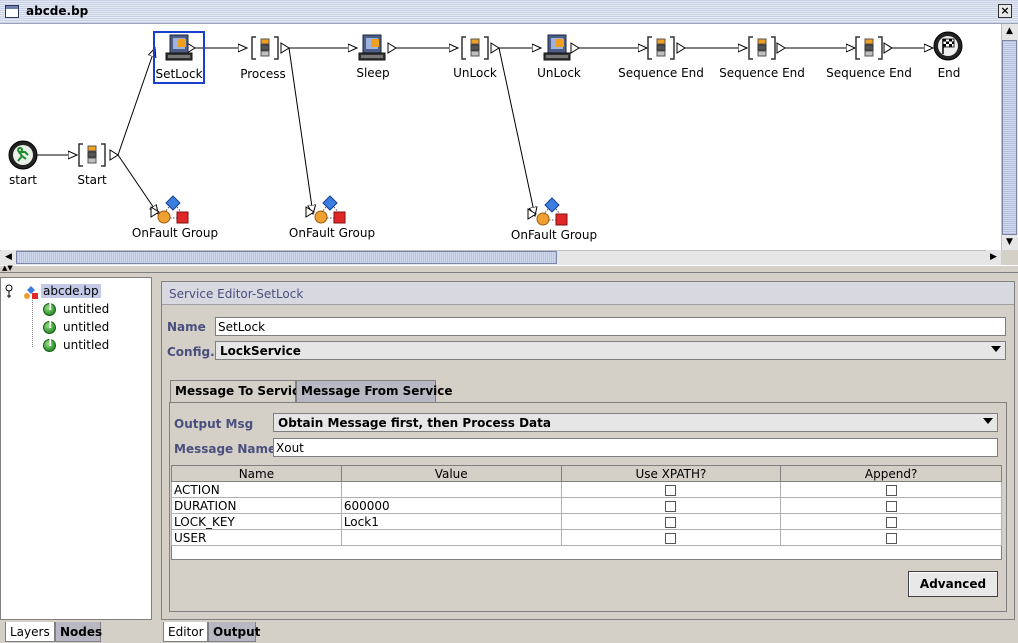  Describe the element at coordinates (191, 352) in the screenshot. I see `config-label: Config.` at that location.